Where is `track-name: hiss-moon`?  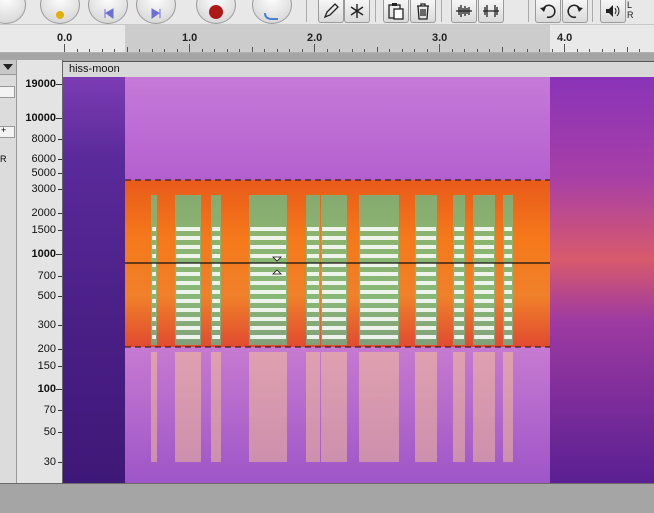
track-name: hiss-moon is located at coordinates (94, 69).